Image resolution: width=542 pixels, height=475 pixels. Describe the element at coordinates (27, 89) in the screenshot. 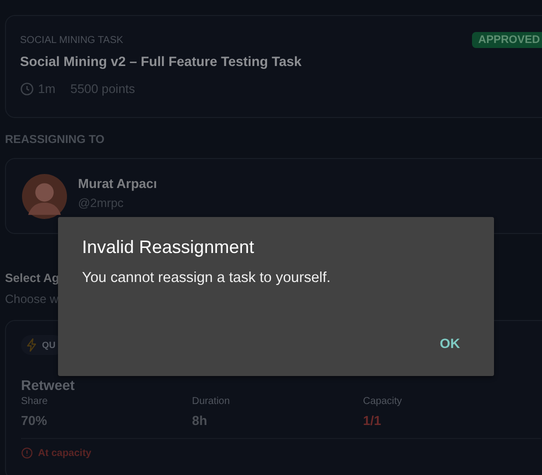

I see `clock-icon` at that location.